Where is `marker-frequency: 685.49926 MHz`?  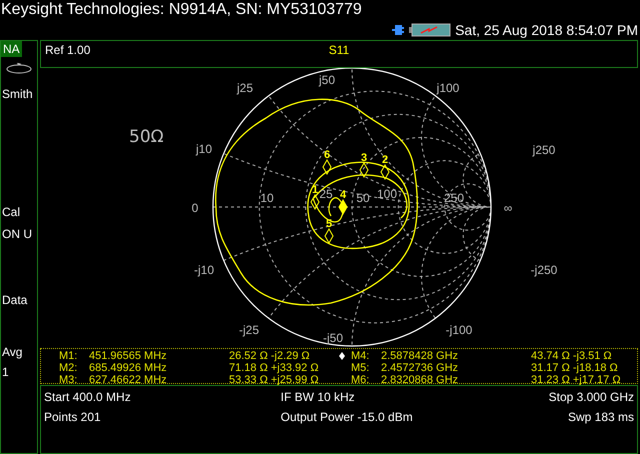 marker-frequency: 685.49926 MHz is located at coordinates (128, 368).